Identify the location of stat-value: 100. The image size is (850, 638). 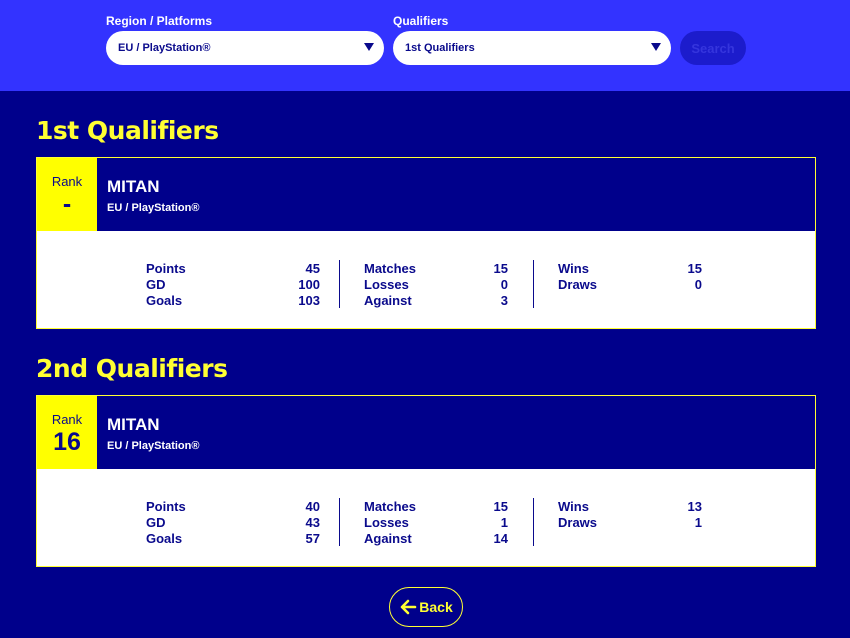
(309, 284).